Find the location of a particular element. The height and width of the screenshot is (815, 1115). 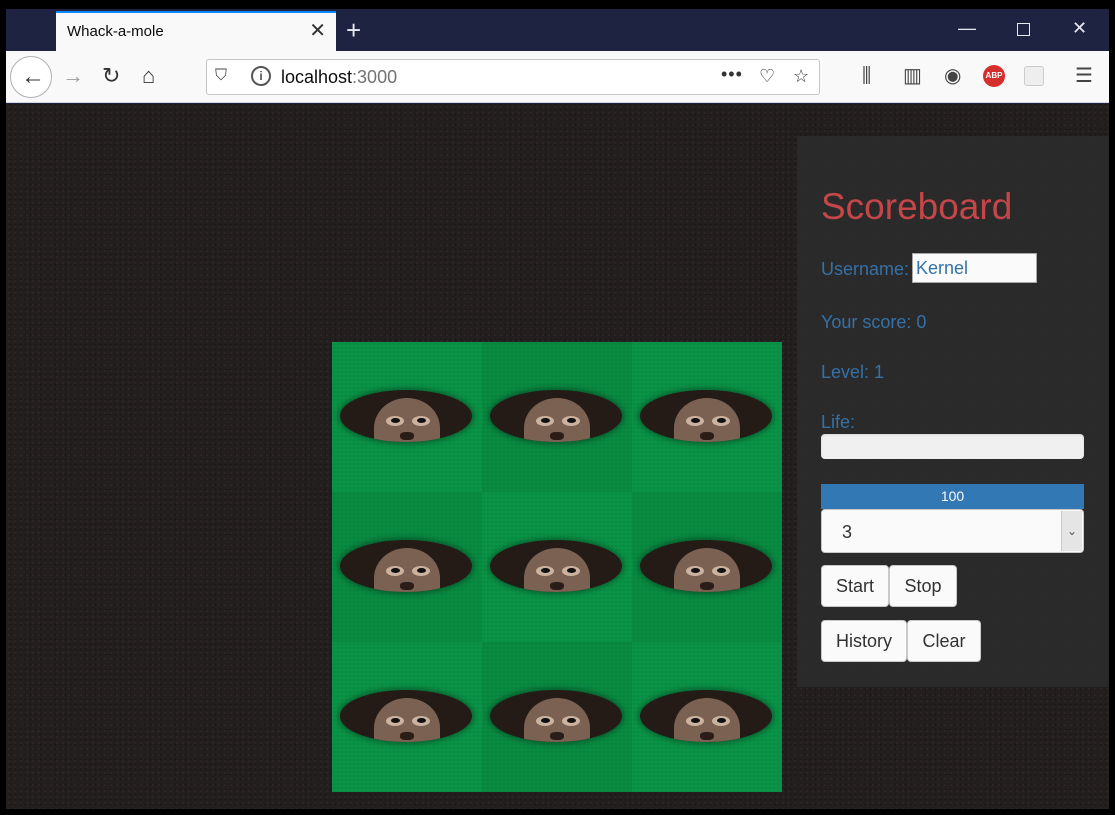

home-icon: ⌂ is located at coordinates (148, 76).